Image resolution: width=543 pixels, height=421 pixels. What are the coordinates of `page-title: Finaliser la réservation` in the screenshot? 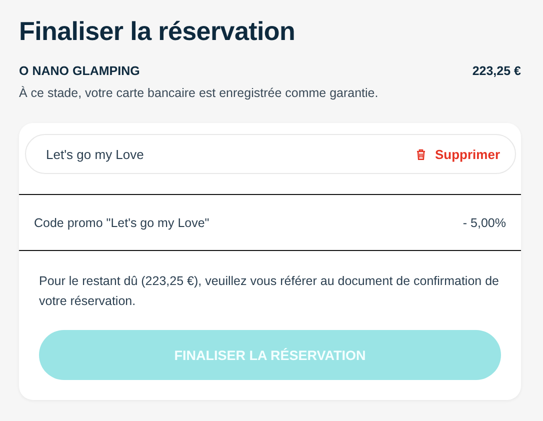 It's located at (157, 31).